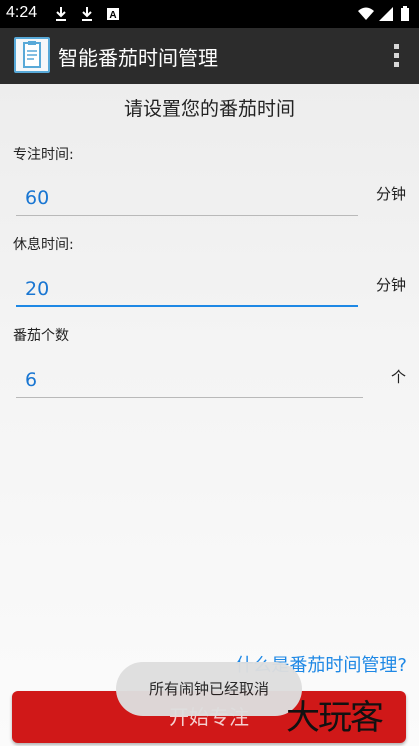  Describe the element at coordinates (335, 718) in the screenshot. I see `watermark-logo: 大玩客` at that location.